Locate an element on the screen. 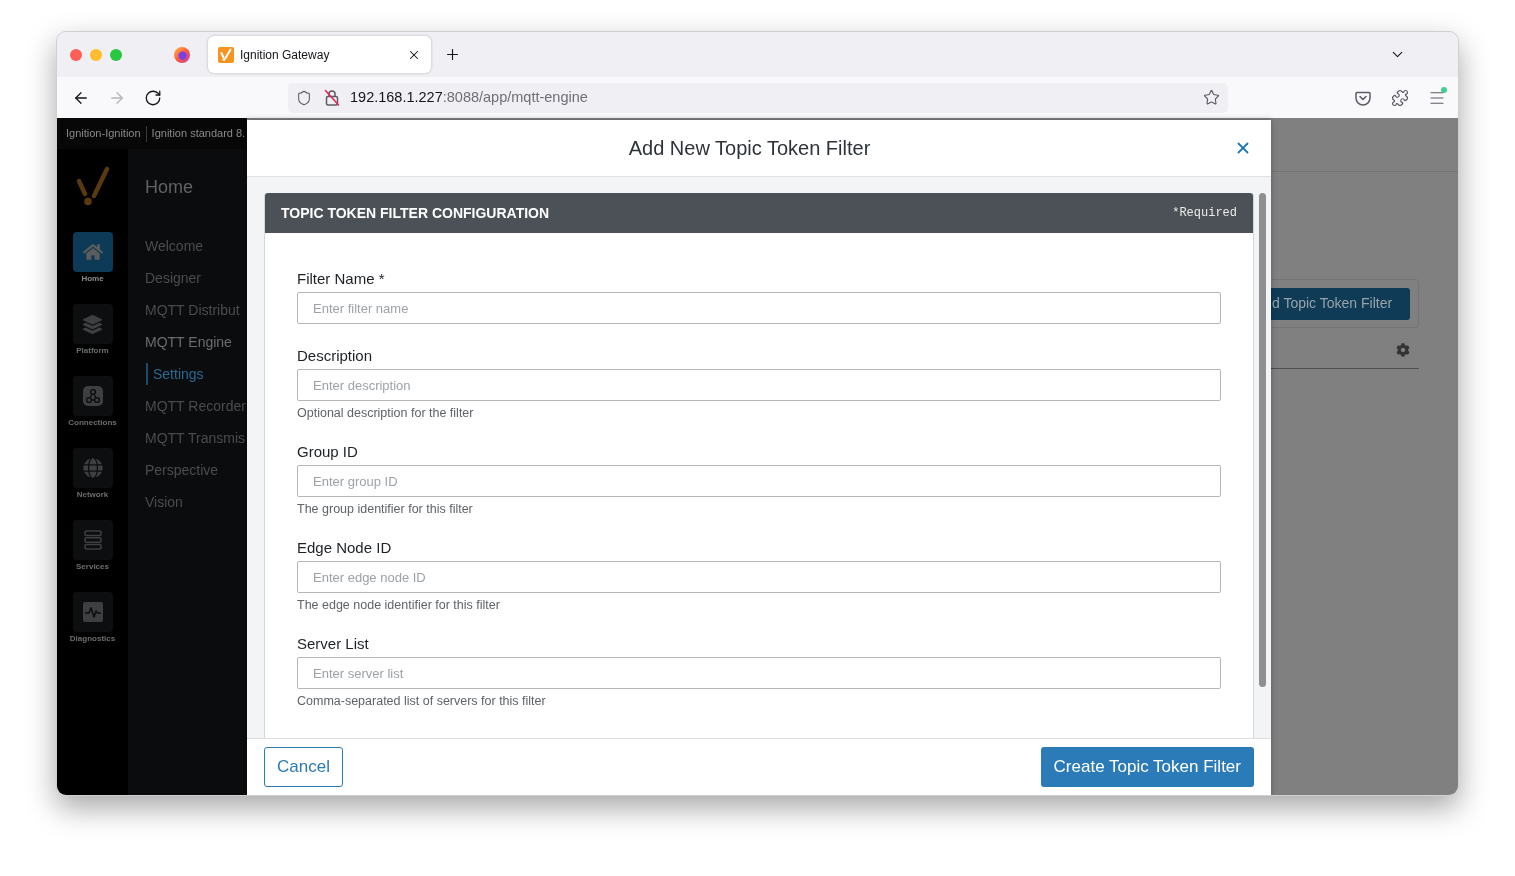  text-input: Enter group ID is located at coordinates (759, 481).